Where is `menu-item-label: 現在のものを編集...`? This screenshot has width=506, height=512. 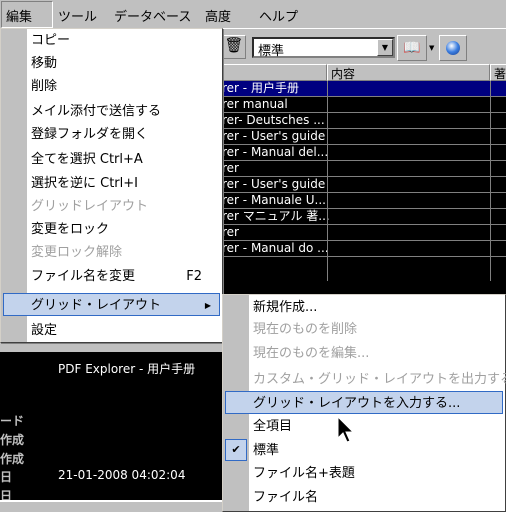 menu-item-label: 現在のものを編集... is located at coordinates (311, 353).